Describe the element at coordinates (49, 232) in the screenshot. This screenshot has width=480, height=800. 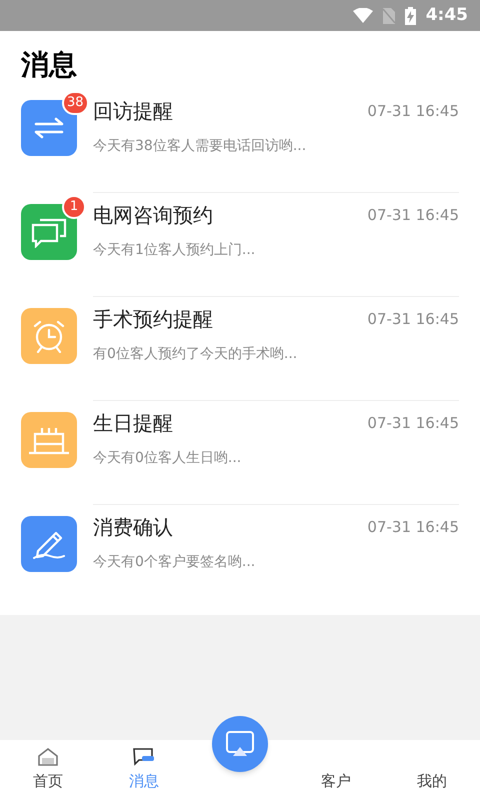
I see `chat-bubbles-icon` at that location.